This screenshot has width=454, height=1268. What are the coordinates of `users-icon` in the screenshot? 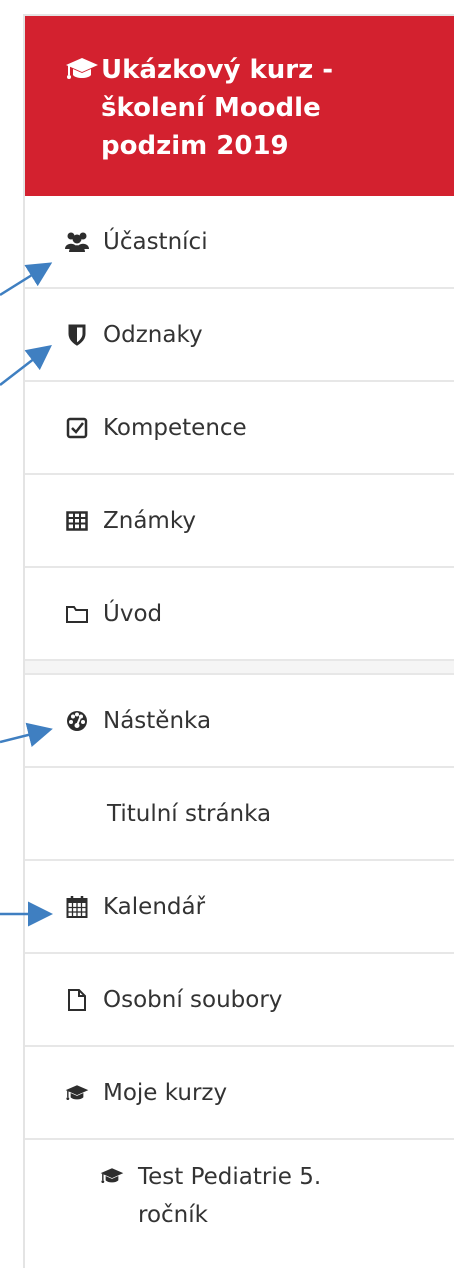 It's located at (77, 242).